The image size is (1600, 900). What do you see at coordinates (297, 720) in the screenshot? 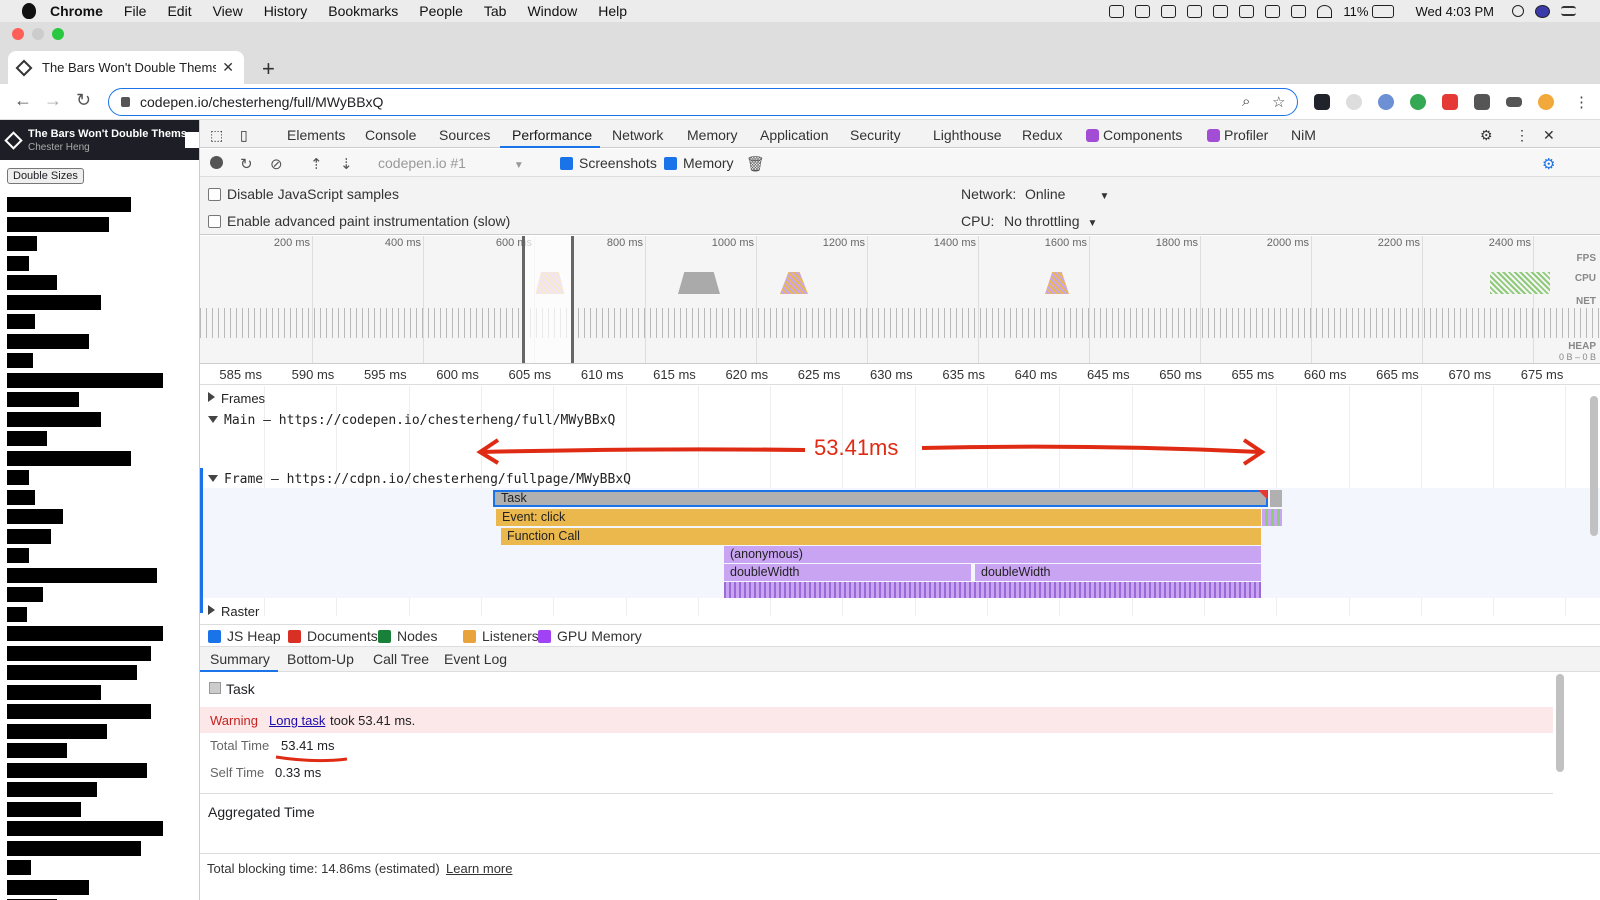
I see `long-task-link: Long task` at bounding box center [297, 720].